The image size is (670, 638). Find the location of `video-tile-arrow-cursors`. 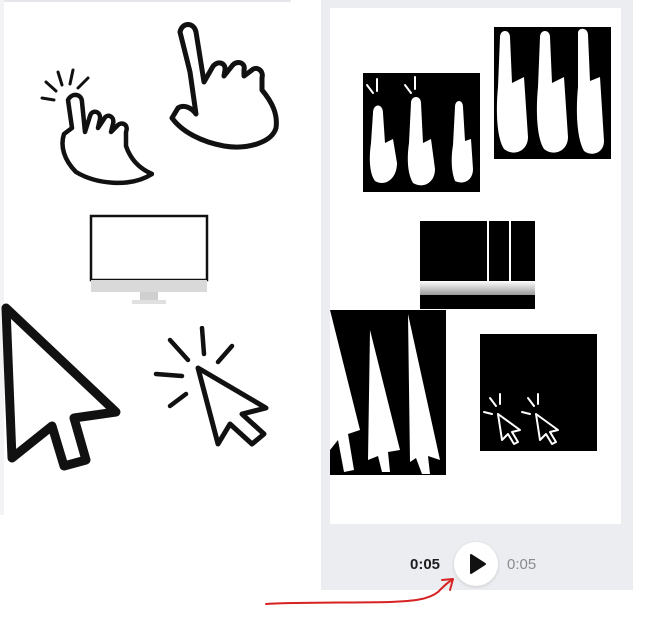

video-tile-arrow-cursors is located at coordinates (388, 392).